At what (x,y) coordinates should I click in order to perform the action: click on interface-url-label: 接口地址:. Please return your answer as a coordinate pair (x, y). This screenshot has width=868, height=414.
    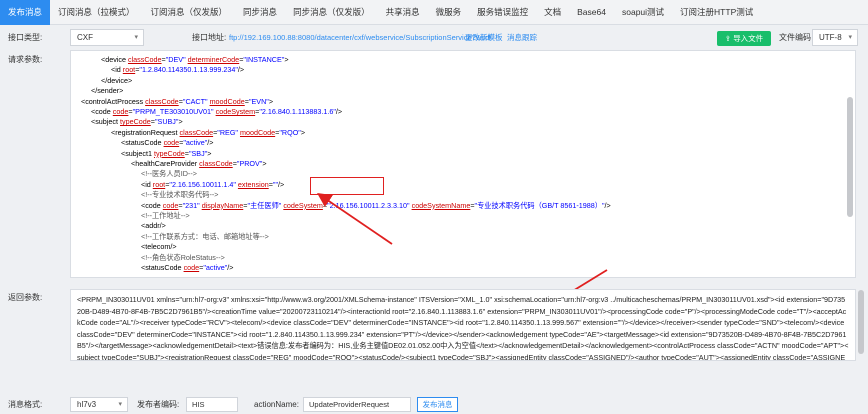
    Looking at the image, I should click on (209, 37).